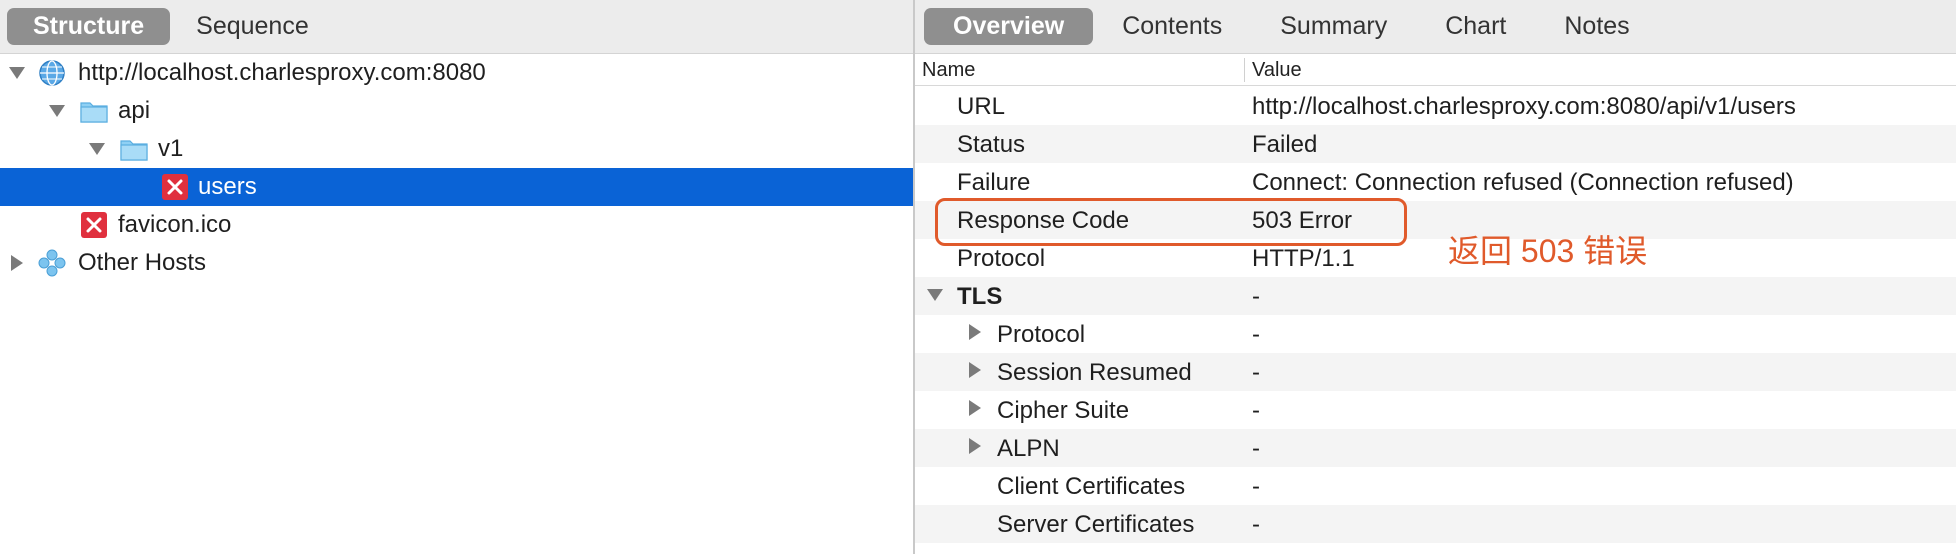 This screenshot has width=1956, height=554. I want to click on tree-item-other-hosts: Other Hosts, so click(456, 263).